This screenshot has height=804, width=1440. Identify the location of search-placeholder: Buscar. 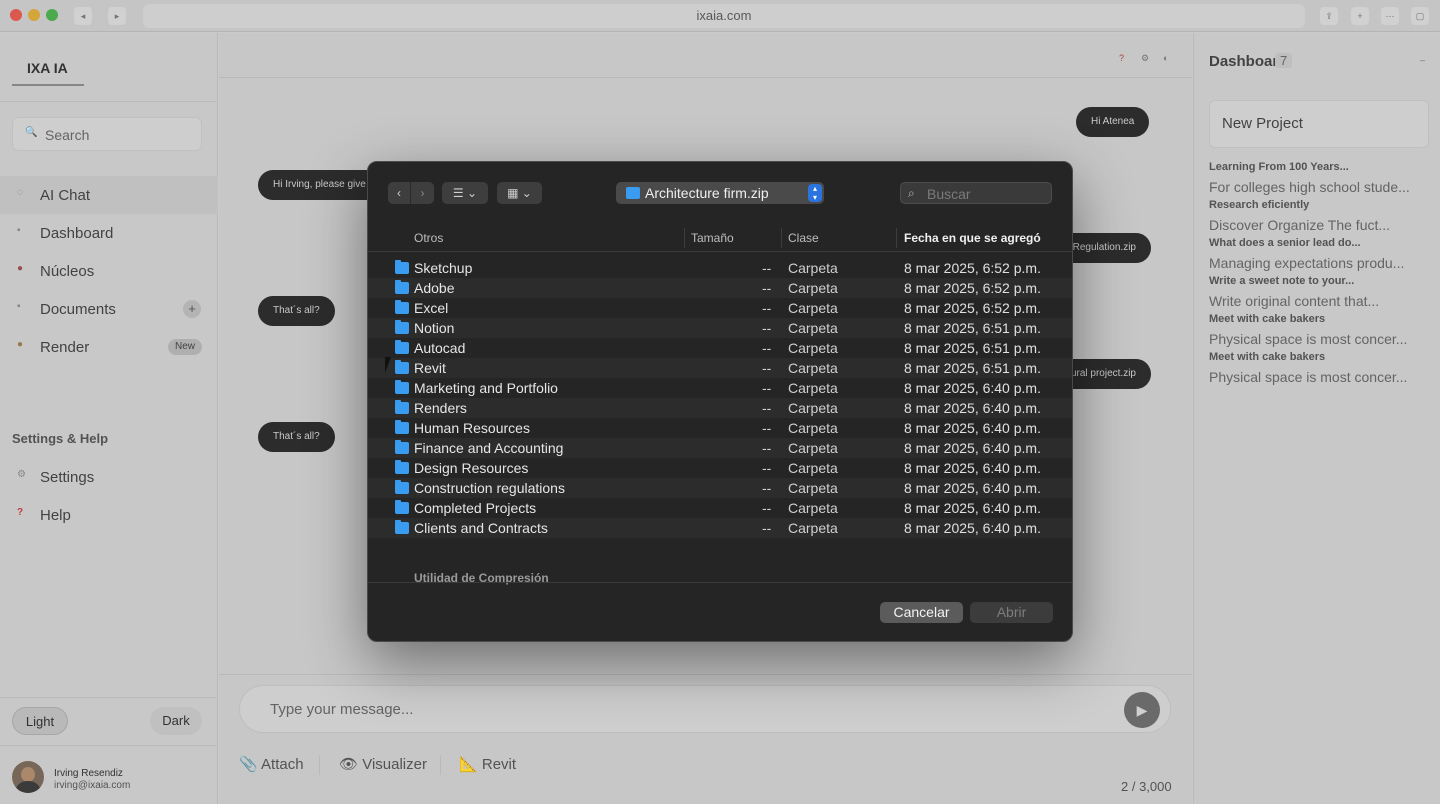
(949, 194).